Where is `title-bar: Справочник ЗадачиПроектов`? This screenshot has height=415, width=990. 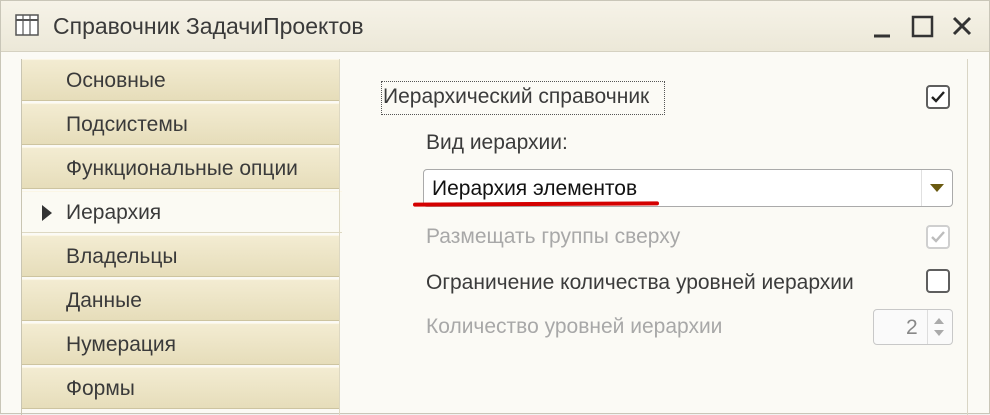 title-bar: Справочник ЗадачиПроектов is located at coordinates (495, 26).